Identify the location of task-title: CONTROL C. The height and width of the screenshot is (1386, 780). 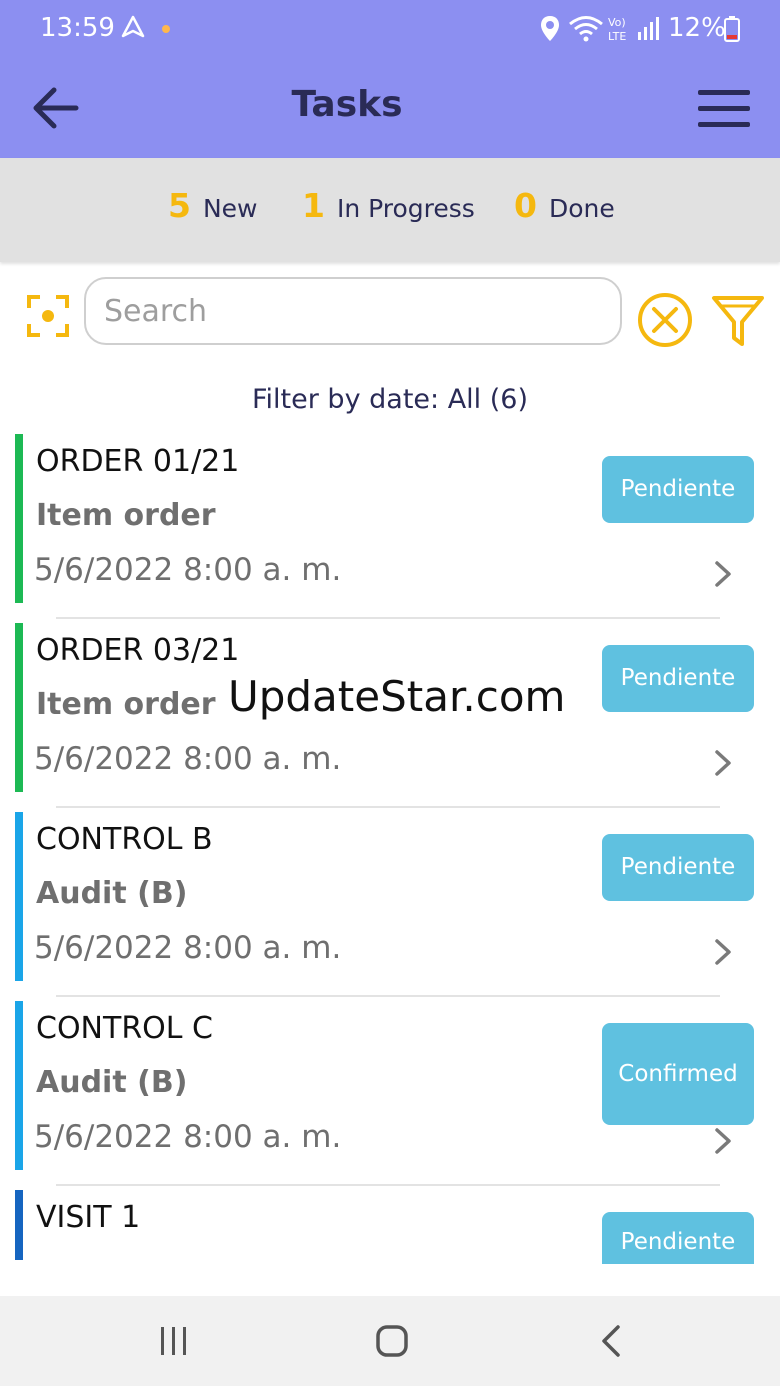
(124, 1028).